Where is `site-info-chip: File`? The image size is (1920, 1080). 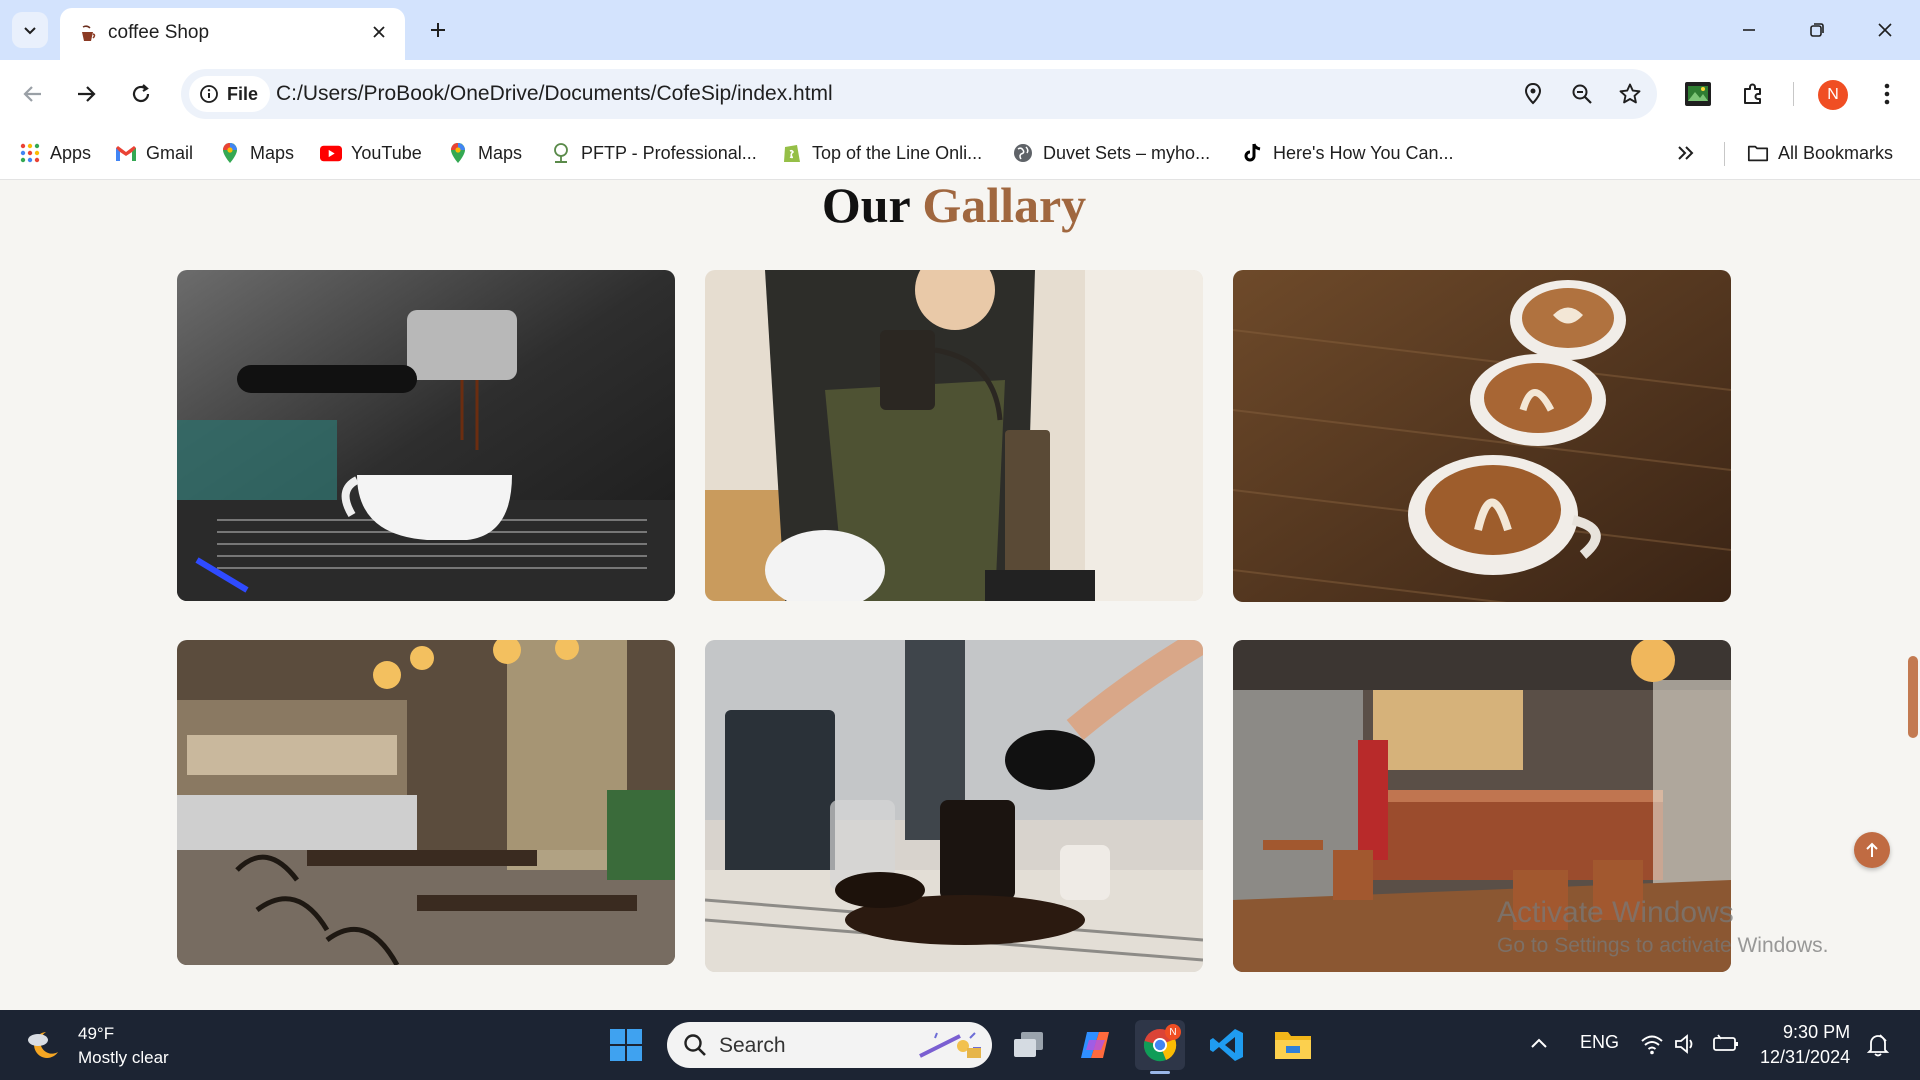 site-info-chip: File is located at coordinates (230, 94).